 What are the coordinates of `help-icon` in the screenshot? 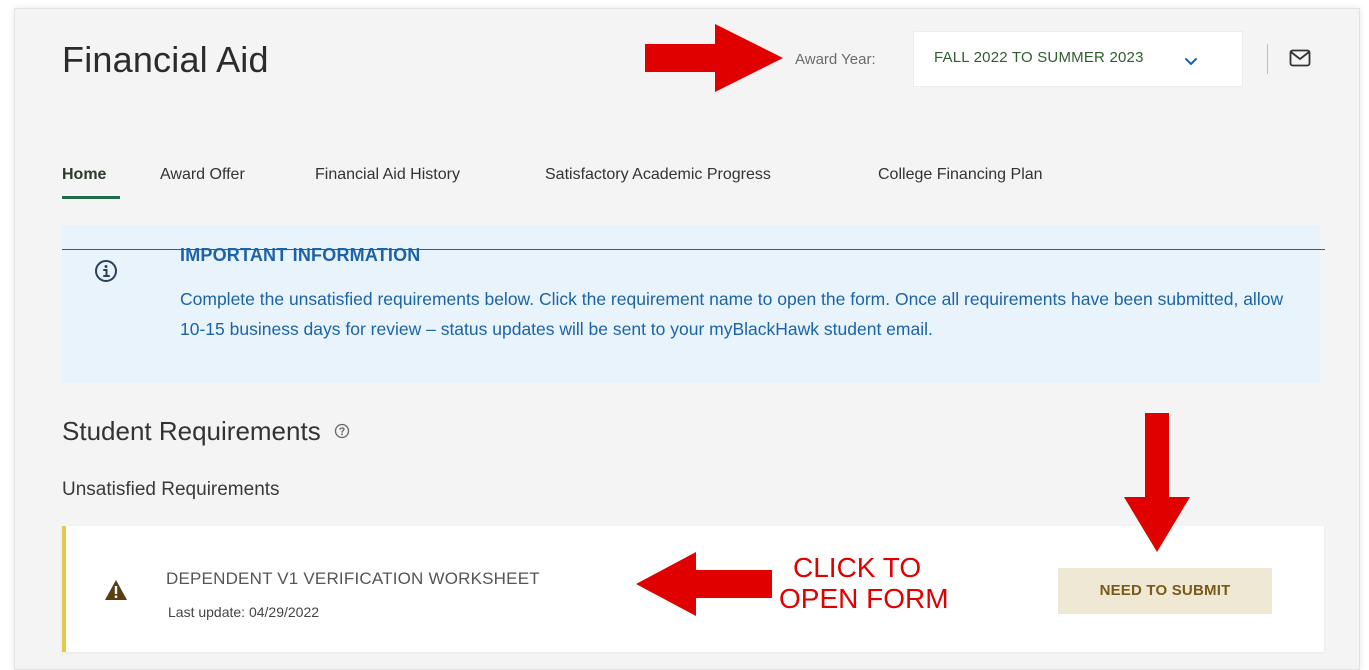 It's located at (342, 431).